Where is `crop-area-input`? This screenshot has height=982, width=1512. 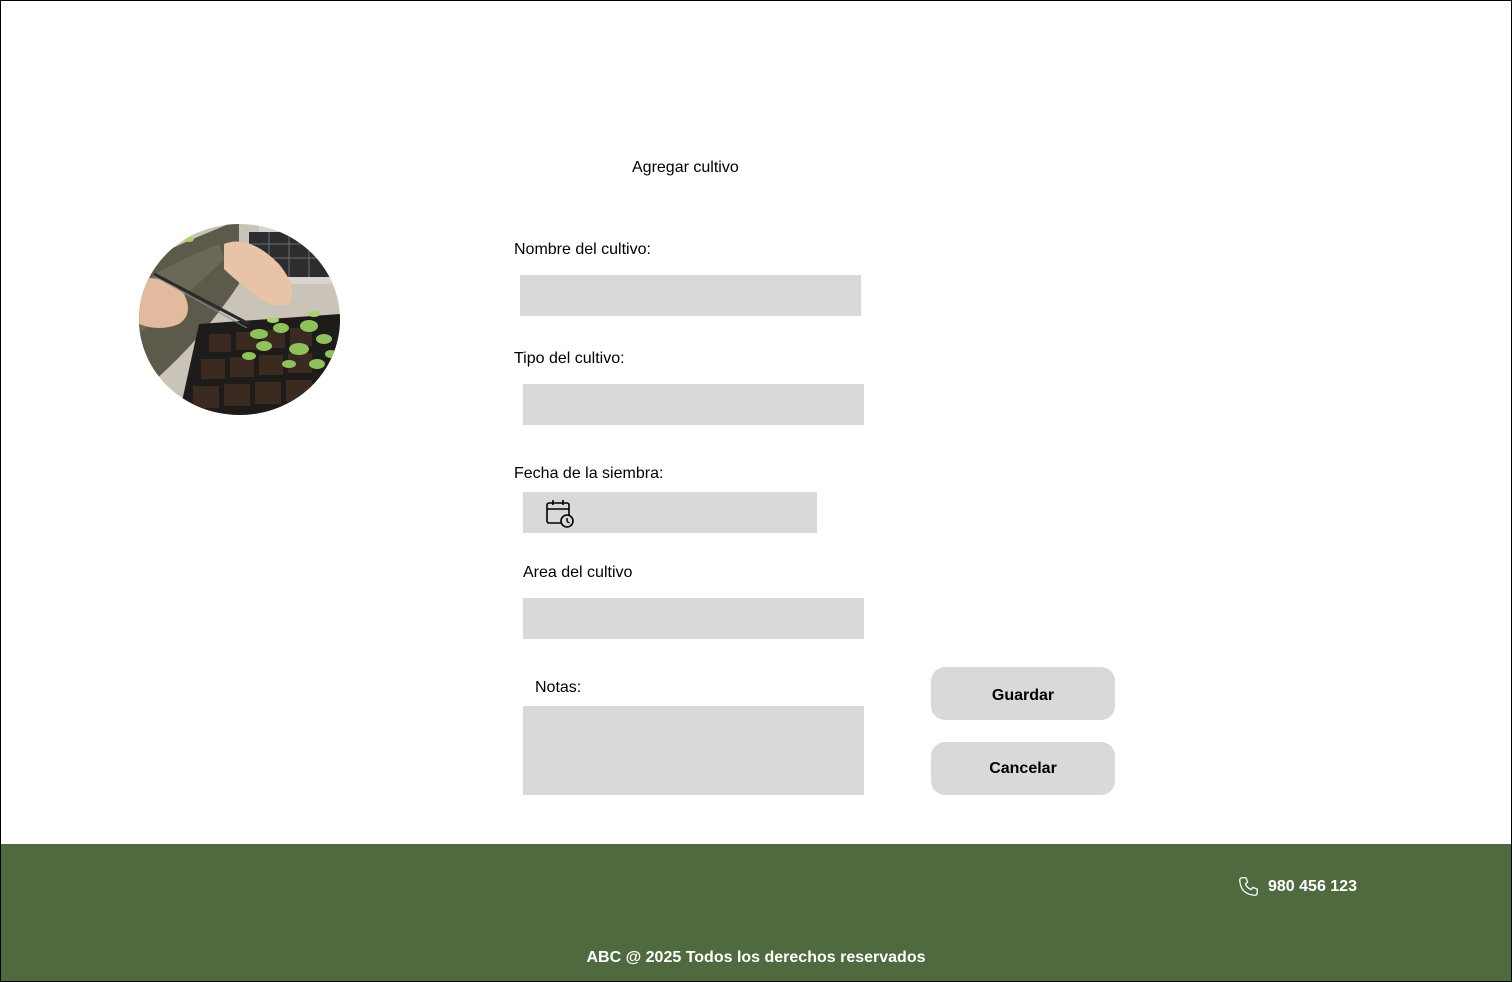 crop-area-input is located at coordinates (693, 618).